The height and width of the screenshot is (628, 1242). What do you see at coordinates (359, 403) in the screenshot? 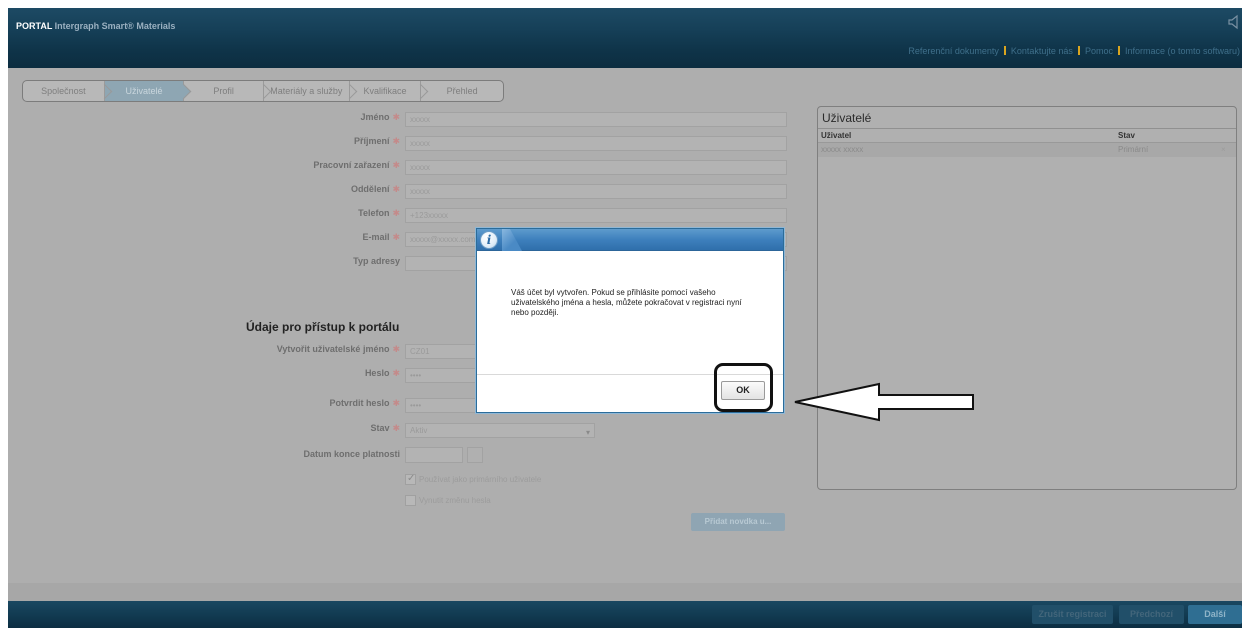
I see `field-label: Potvrdit heslo` at bounding box center [359, 403].